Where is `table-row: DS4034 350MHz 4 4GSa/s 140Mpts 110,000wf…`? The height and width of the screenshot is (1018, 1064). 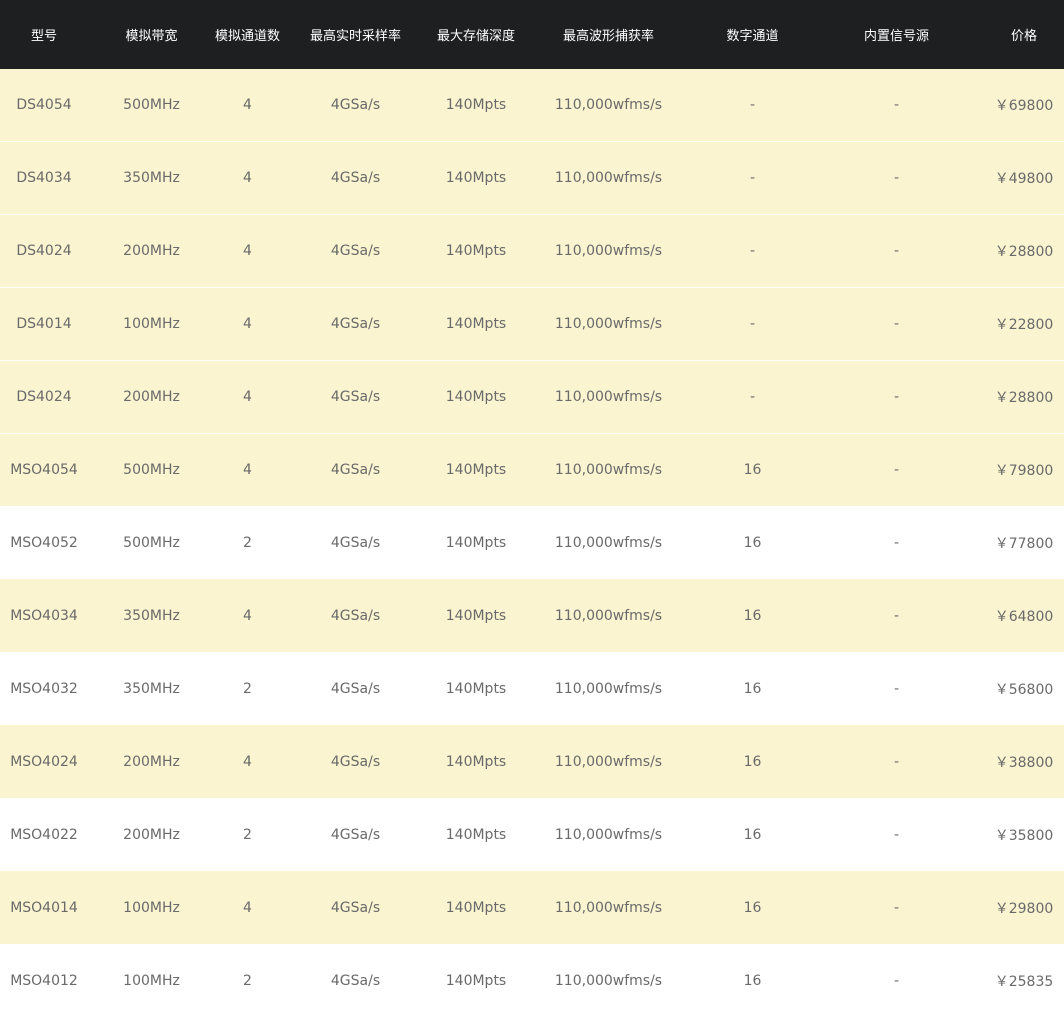
table-row: DS4034 350MHz 4 4GSa/s 140Mpts 110,000wf… is located at coordinates (532, 178).